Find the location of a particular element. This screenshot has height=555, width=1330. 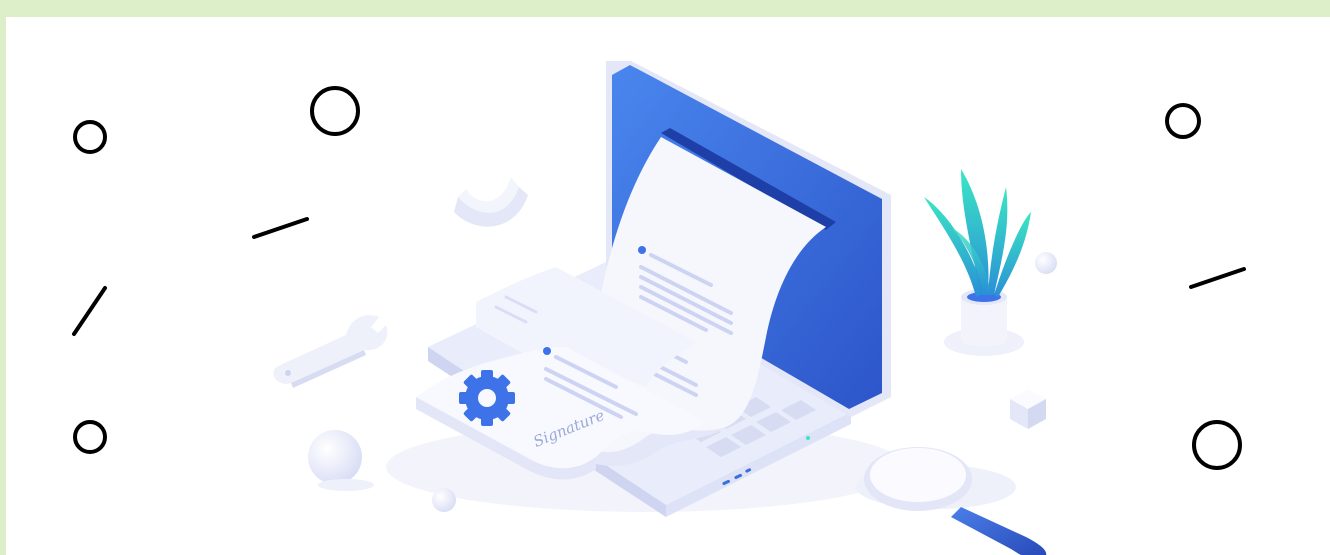

cube-icon is located at coordinates (1028, 409).